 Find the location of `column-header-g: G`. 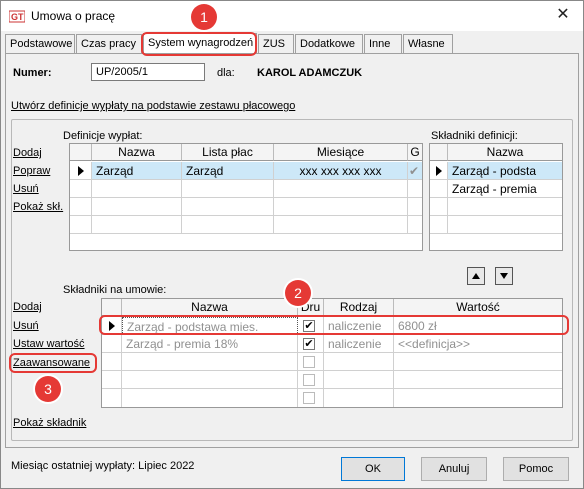

column-header-g: G is located at coordinates (415, 152).